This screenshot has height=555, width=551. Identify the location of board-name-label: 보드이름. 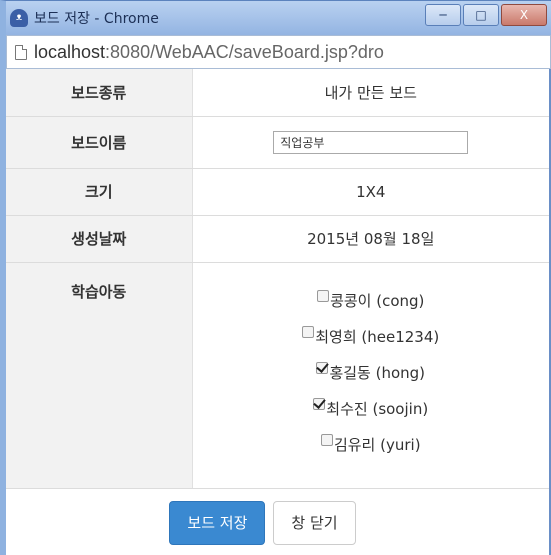
(99, 142).